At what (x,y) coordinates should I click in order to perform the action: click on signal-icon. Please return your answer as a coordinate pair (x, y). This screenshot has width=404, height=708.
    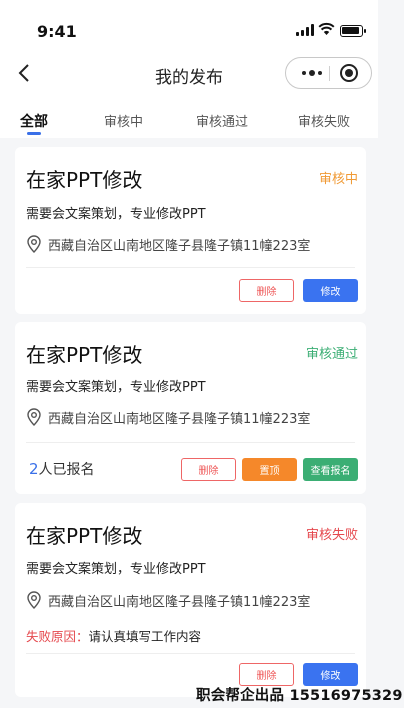
    Looking at the image, I should click on (305, 30).